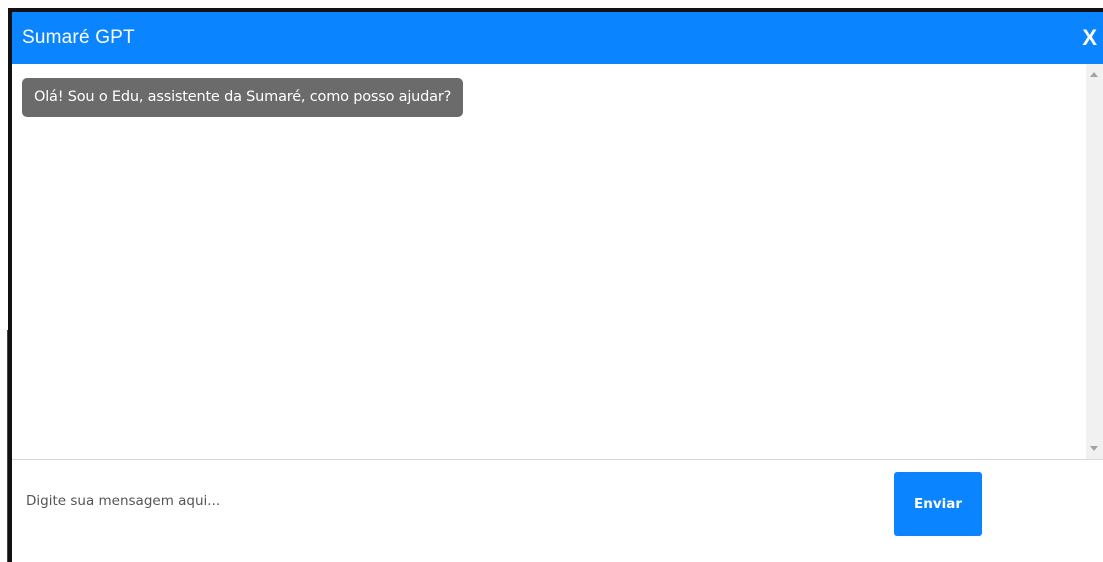 Image resolution: width=1103 pixels, height=562 pixels. What do you see at coordinates (557, 38) in the screenshot?
I see `chat-header: Sumaré GPT X` at bounding box center [557, 38].